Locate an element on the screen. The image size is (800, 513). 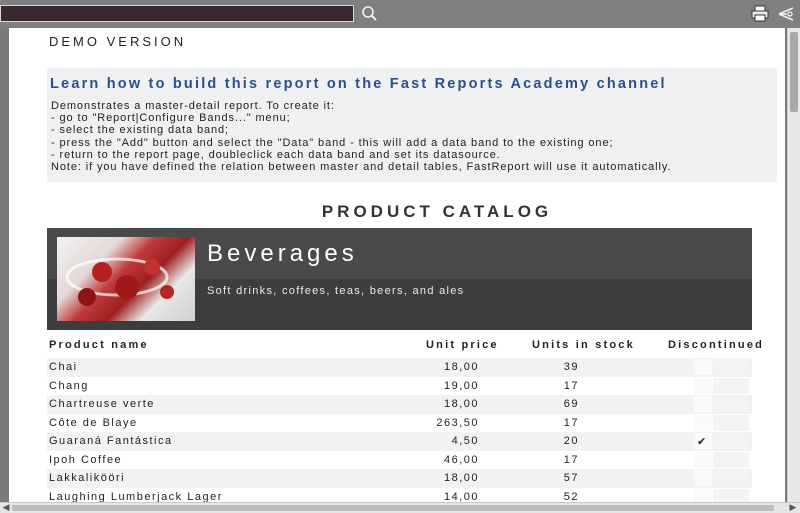
table-row: Lakkalikööri 18,00 57 is located at coordinates (399, 478).